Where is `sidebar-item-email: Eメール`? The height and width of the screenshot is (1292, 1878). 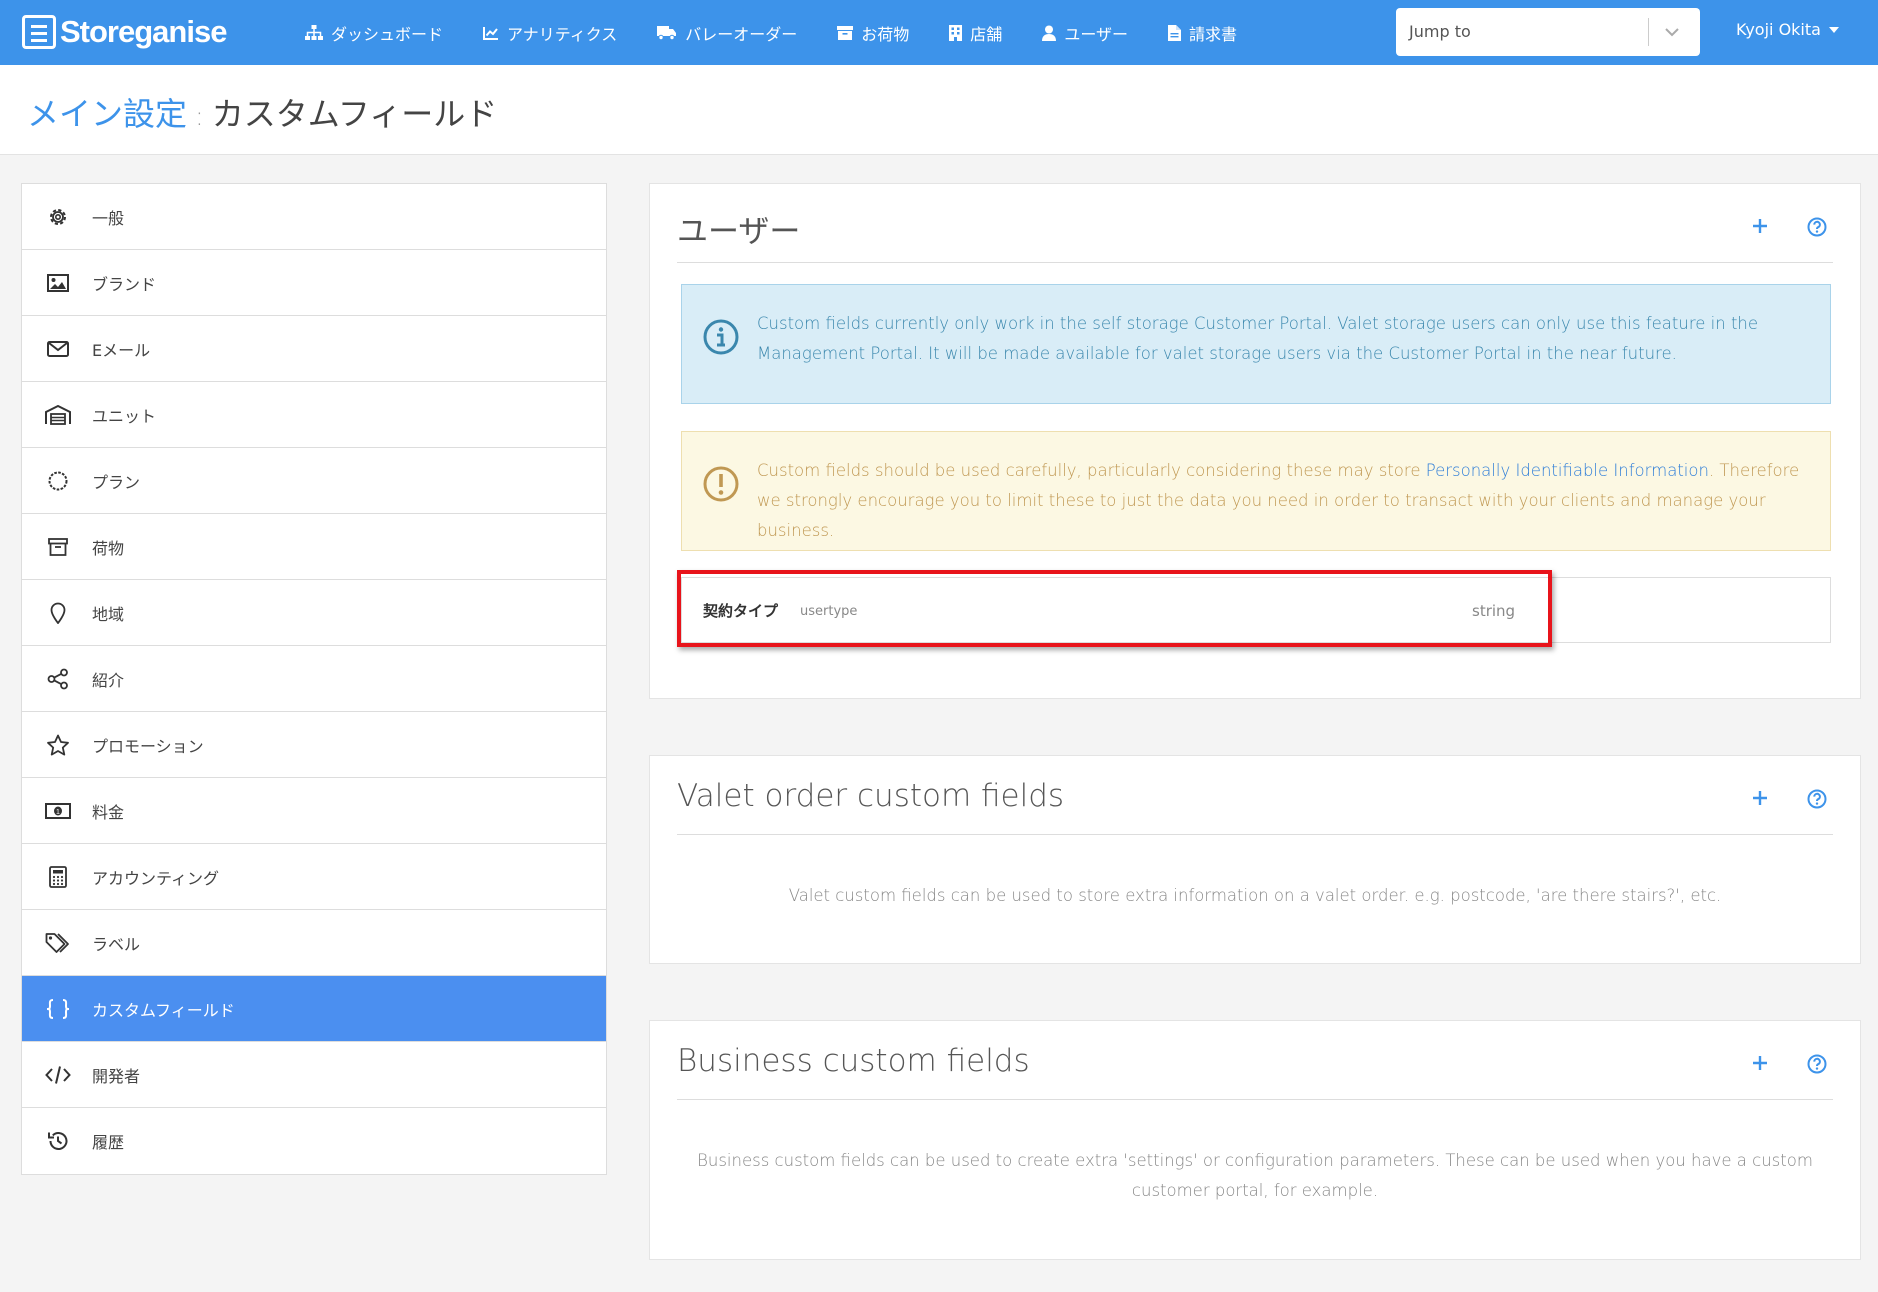
sidebar-item-email: Eメール is located at coordinates (314, 349).